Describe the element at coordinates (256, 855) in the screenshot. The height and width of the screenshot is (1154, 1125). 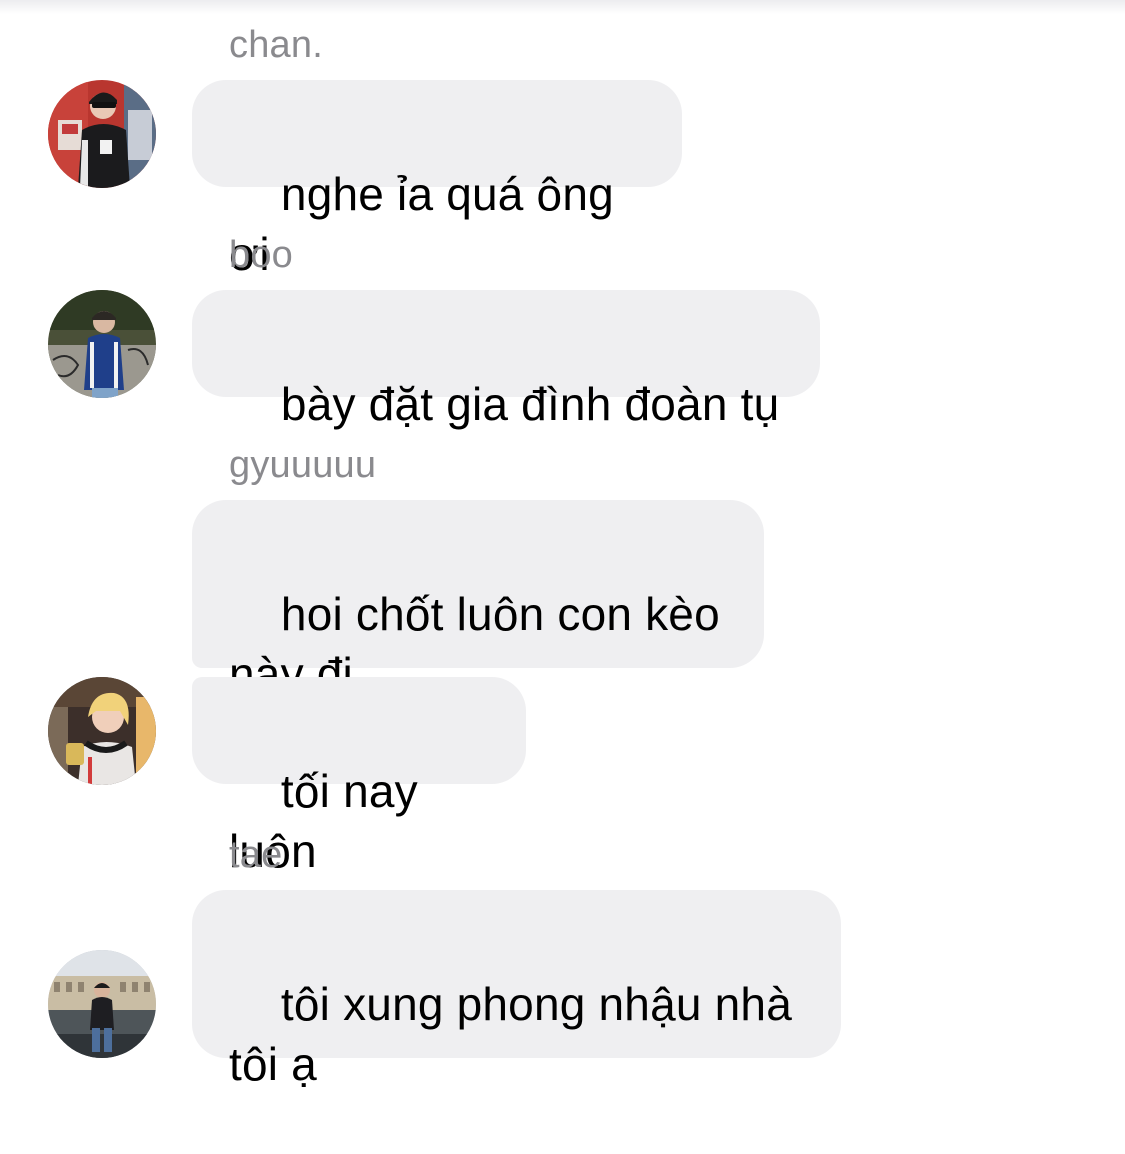
I see `sender-name: tae` at that location.